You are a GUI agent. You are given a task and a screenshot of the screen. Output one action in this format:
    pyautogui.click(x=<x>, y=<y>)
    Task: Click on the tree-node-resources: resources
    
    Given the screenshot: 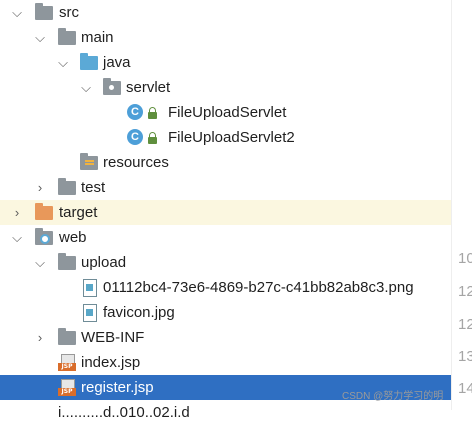 What is the action you would take?
    pyautogui.click(x=225, y=162)
    